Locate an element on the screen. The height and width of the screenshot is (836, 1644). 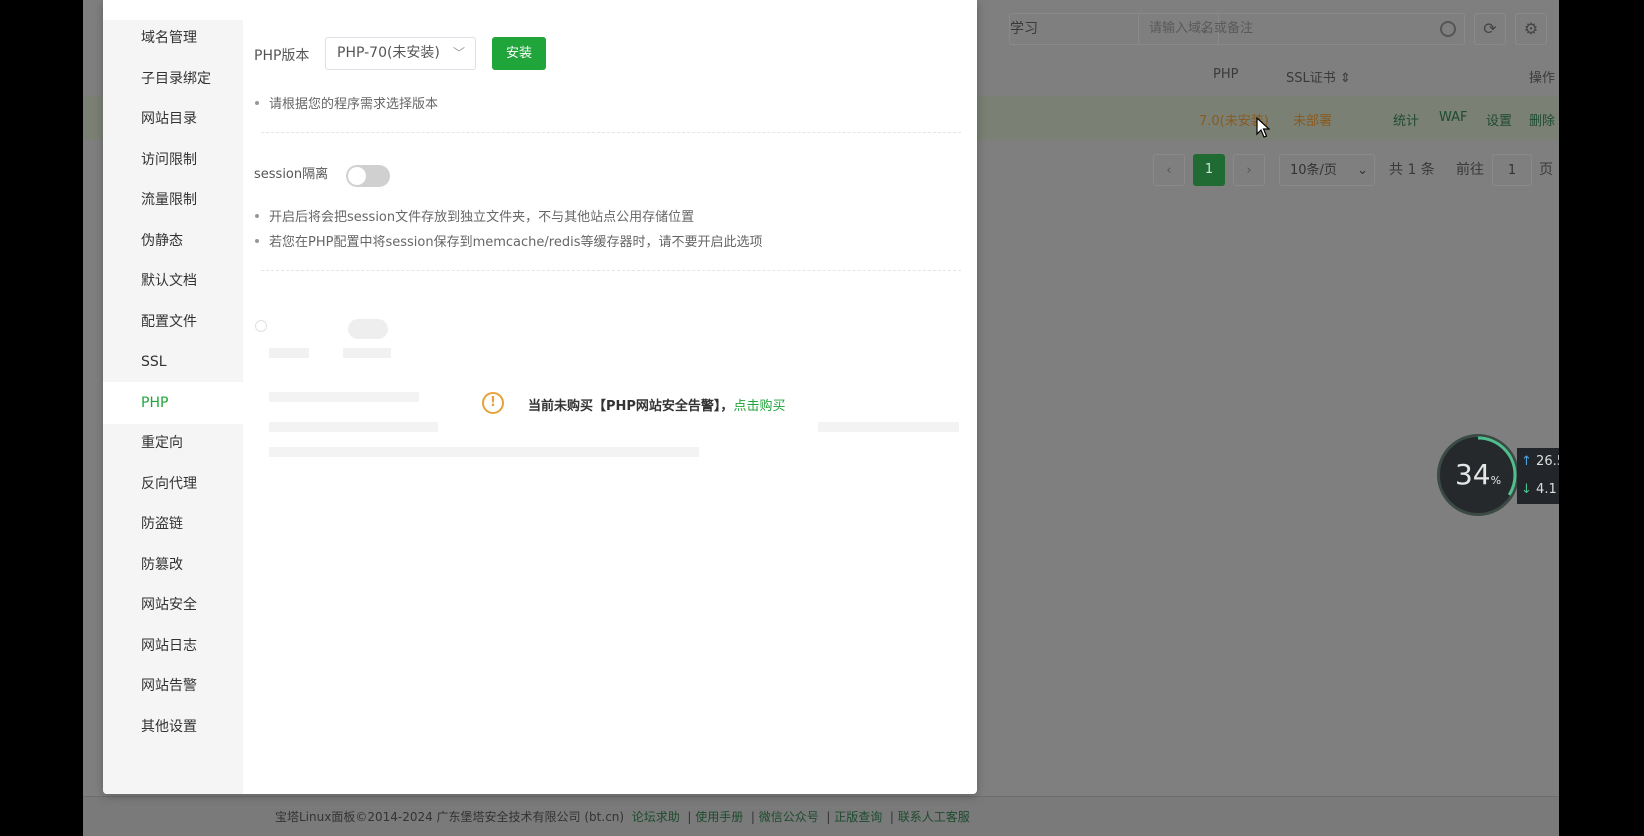
install-button: 安装 is located at coordinates (519, 53).